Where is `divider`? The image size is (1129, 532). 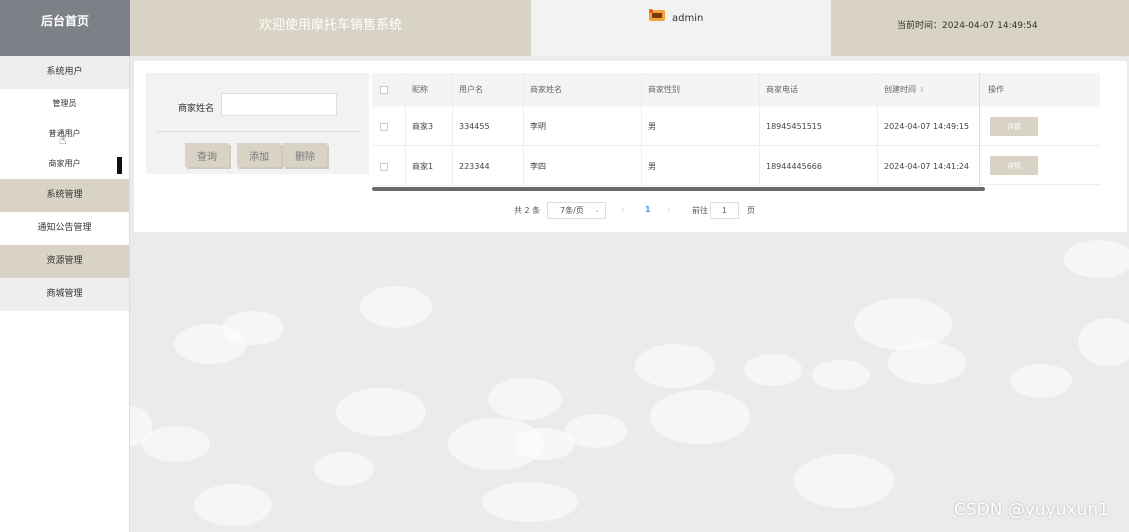
divider is located at coordinates (258, 131).